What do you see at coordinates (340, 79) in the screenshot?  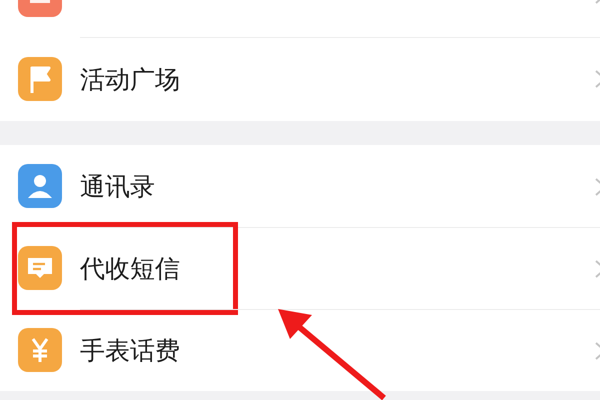 I see `menu-item-label: 活动广场` at bounding box center [340, 79].